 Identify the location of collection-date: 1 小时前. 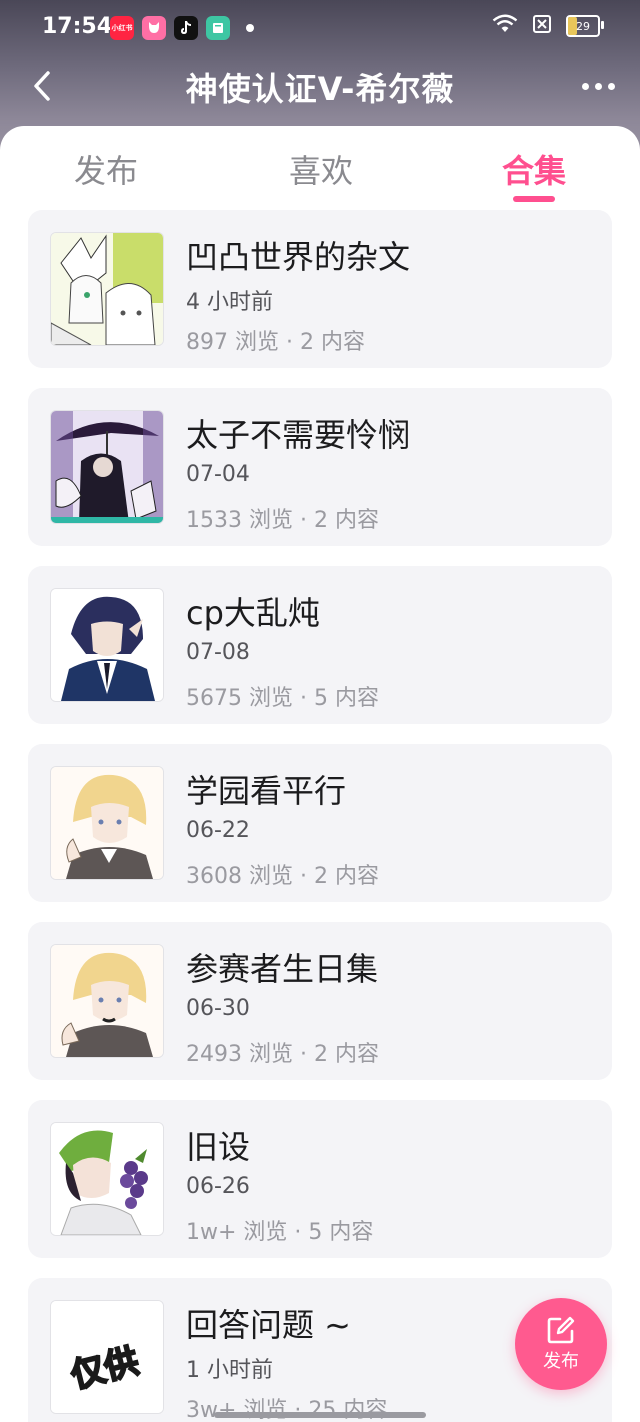
(229, 1370).